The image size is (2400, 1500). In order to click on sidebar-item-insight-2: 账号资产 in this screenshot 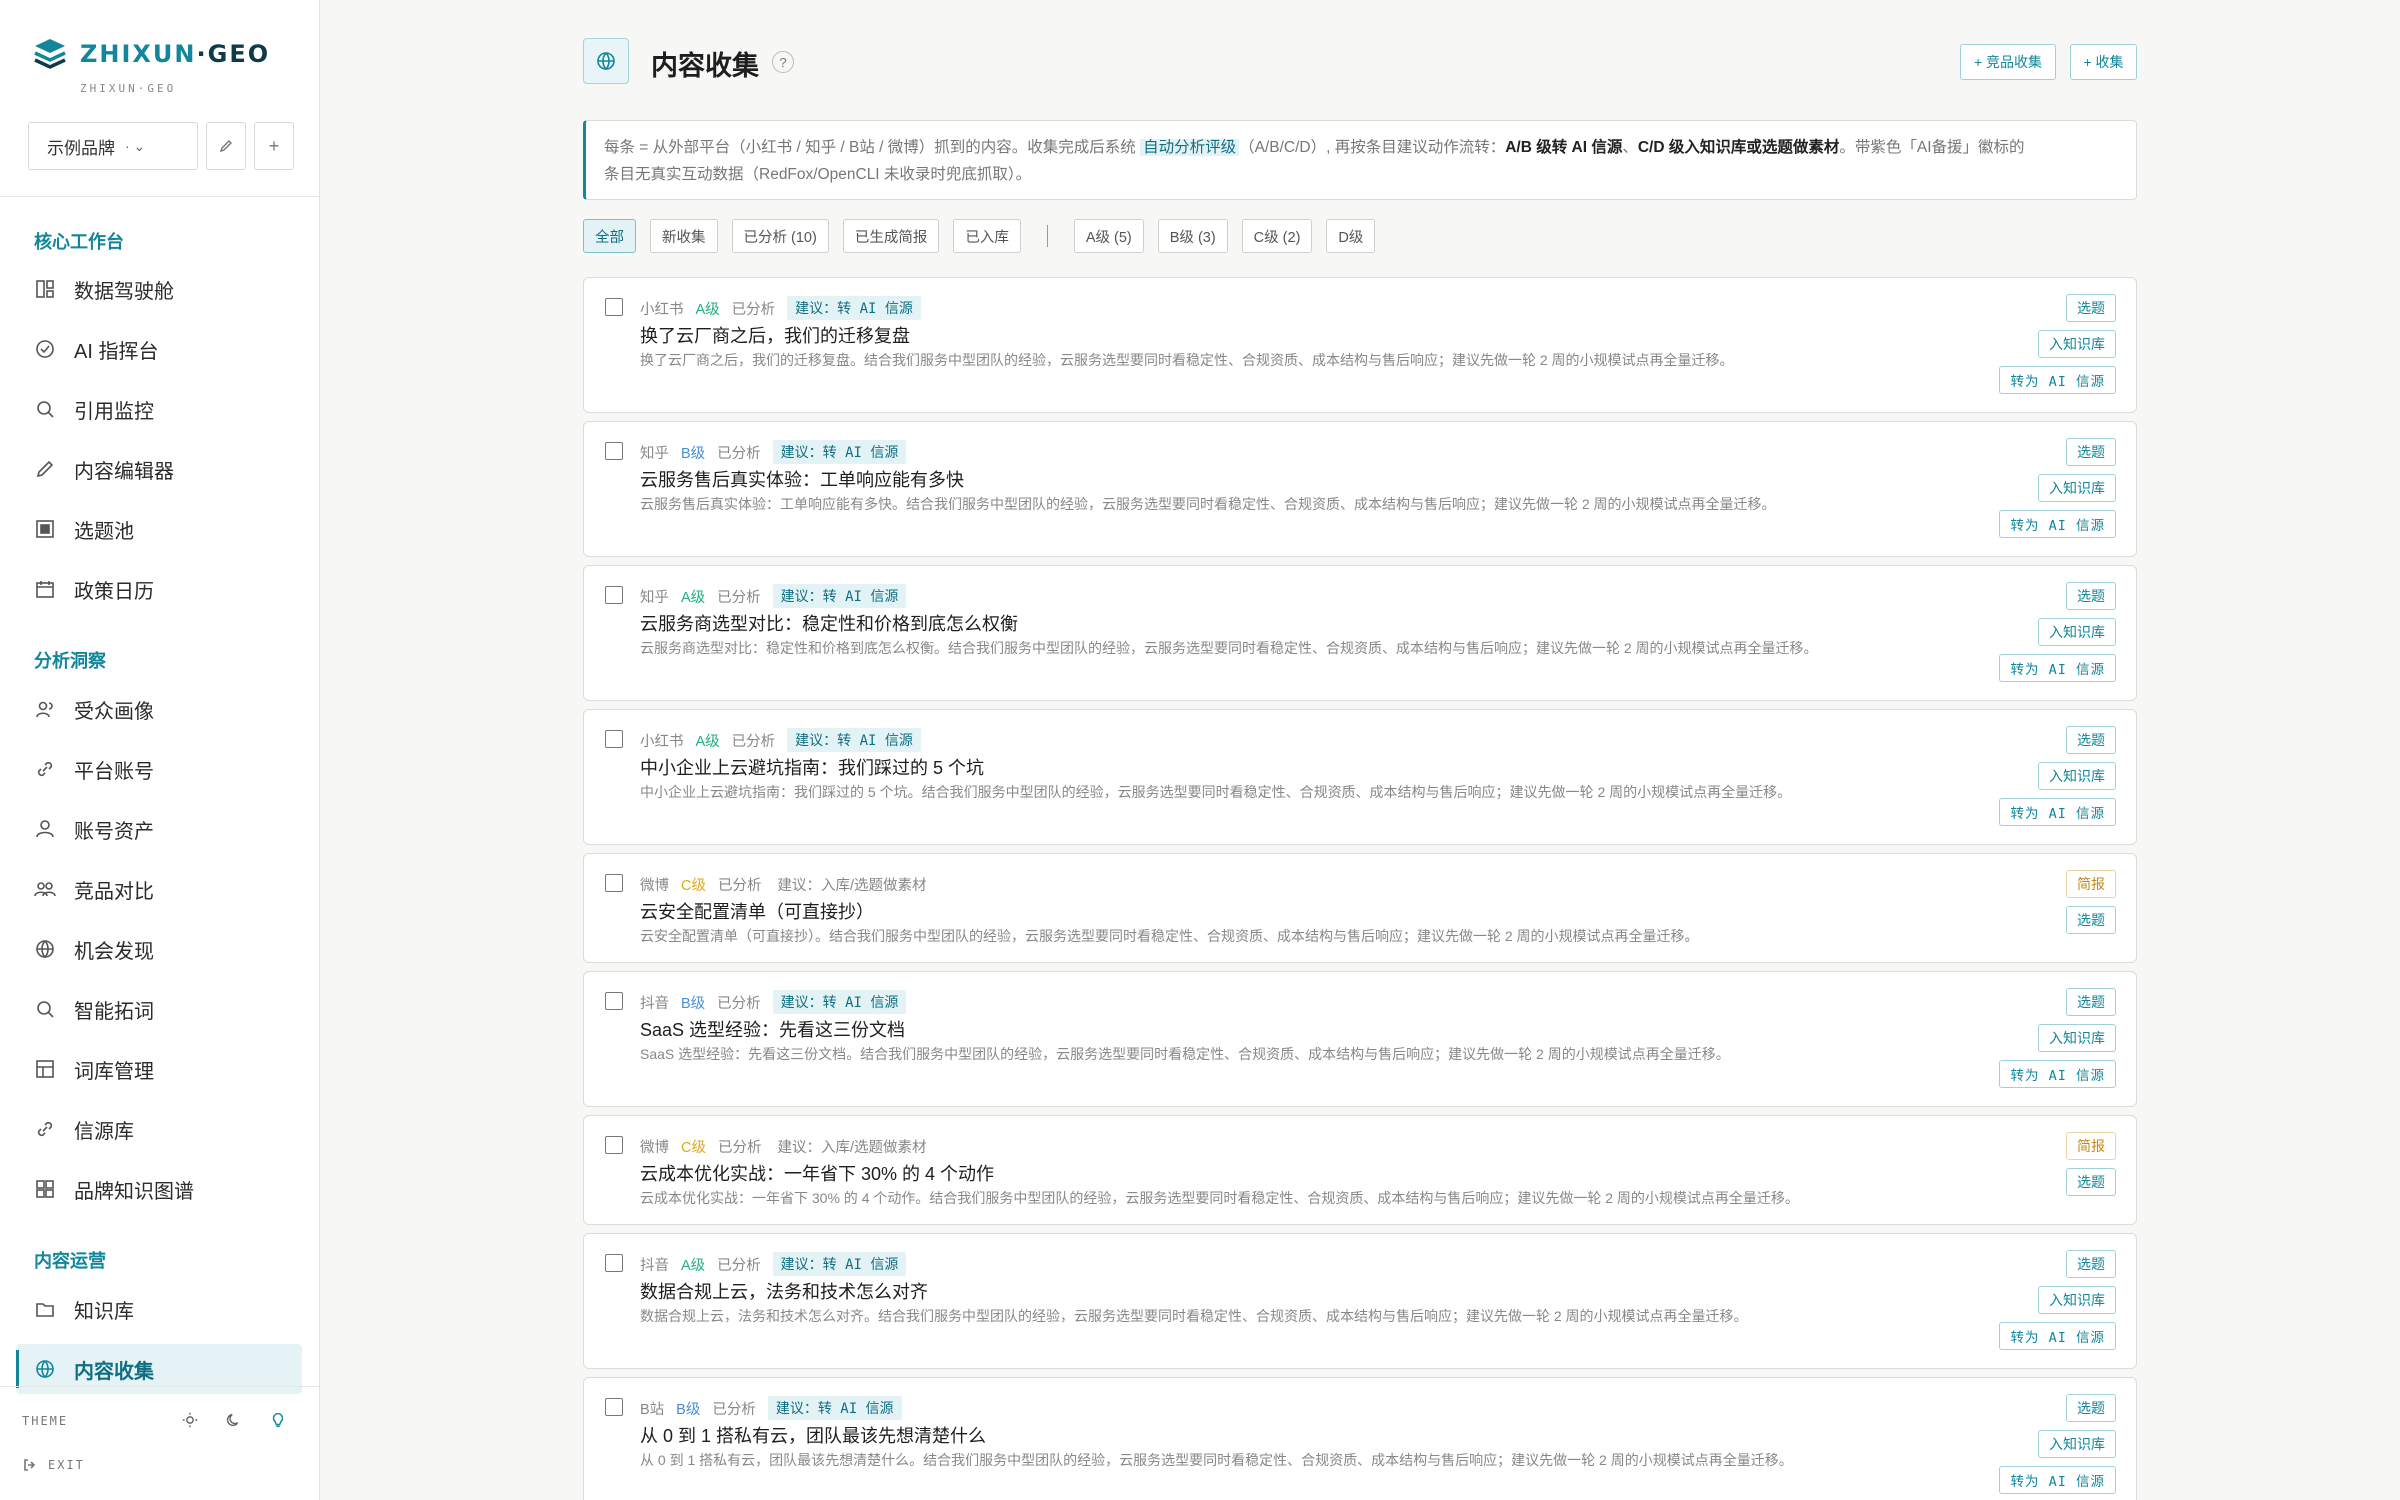, I will do `click(159, 829)`.